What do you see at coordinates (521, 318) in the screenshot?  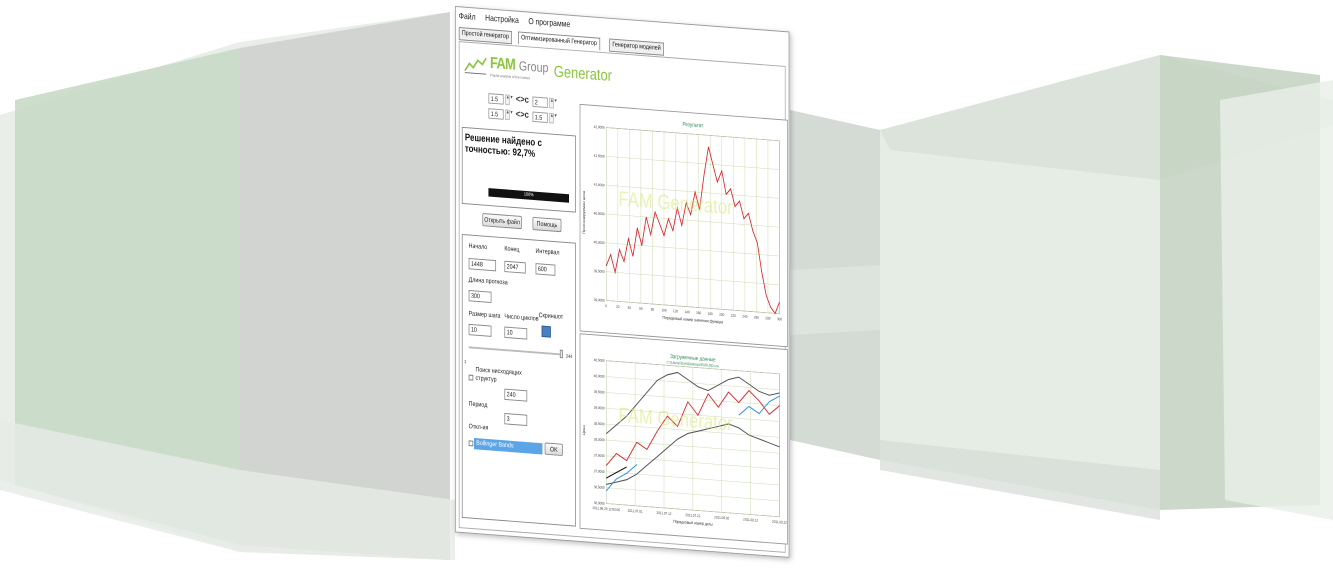 I see `cycles-label: Число циклов` at bounding box center [521, 318].